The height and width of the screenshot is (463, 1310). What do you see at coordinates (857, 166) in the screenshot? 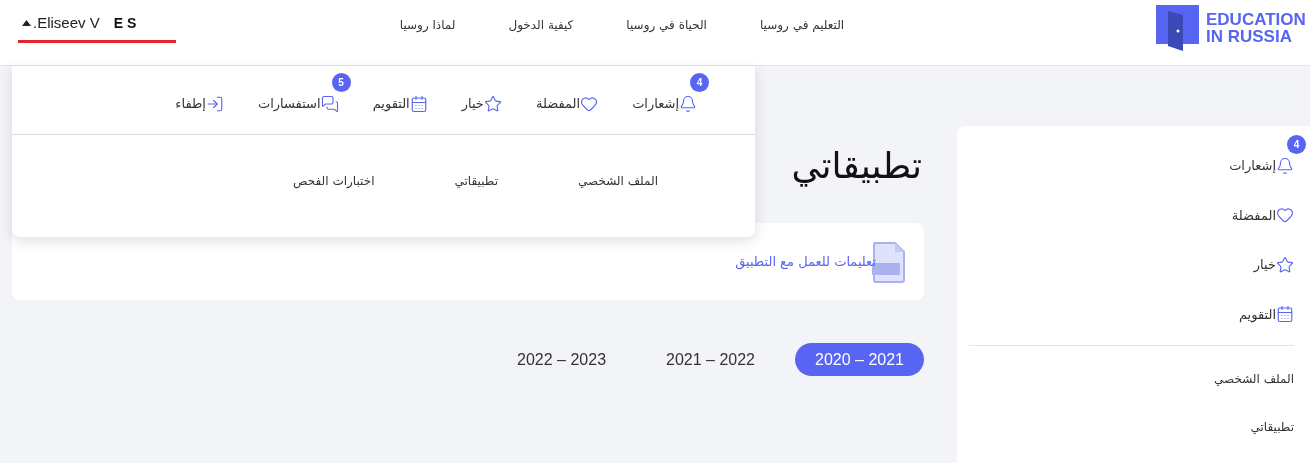
I see `page-title: تطبيقاتي` at bounding box center [857, 166].